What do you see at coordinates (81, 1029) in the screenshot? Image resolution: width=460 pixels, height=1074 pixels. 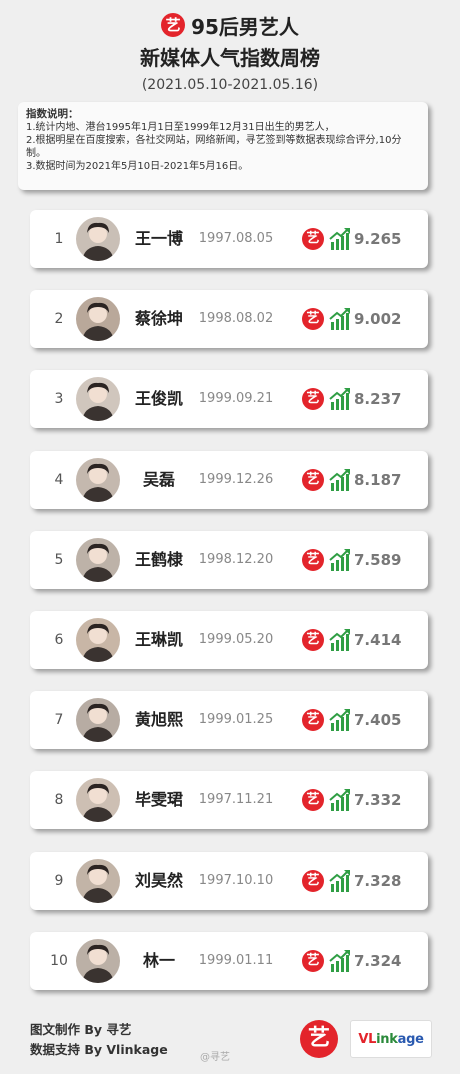 I see `credit-production: 图文制作 By 寻艺` at bounding box center [81, 1029].